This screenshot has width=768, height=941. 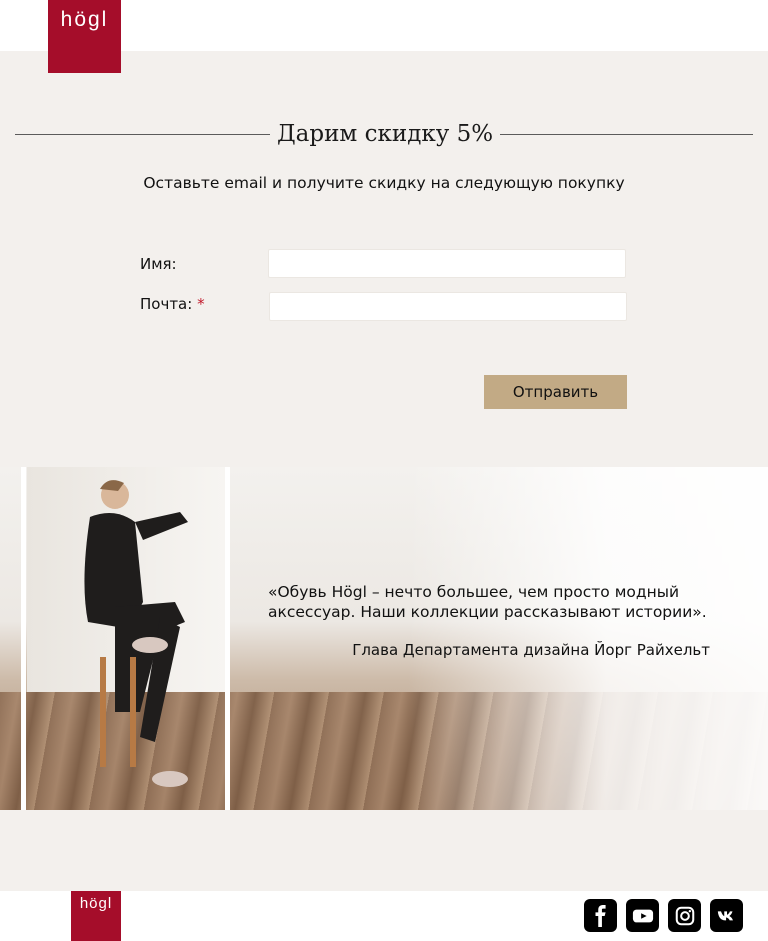 I want to click on email-label: Почта: *, so click(x=172, y=304).